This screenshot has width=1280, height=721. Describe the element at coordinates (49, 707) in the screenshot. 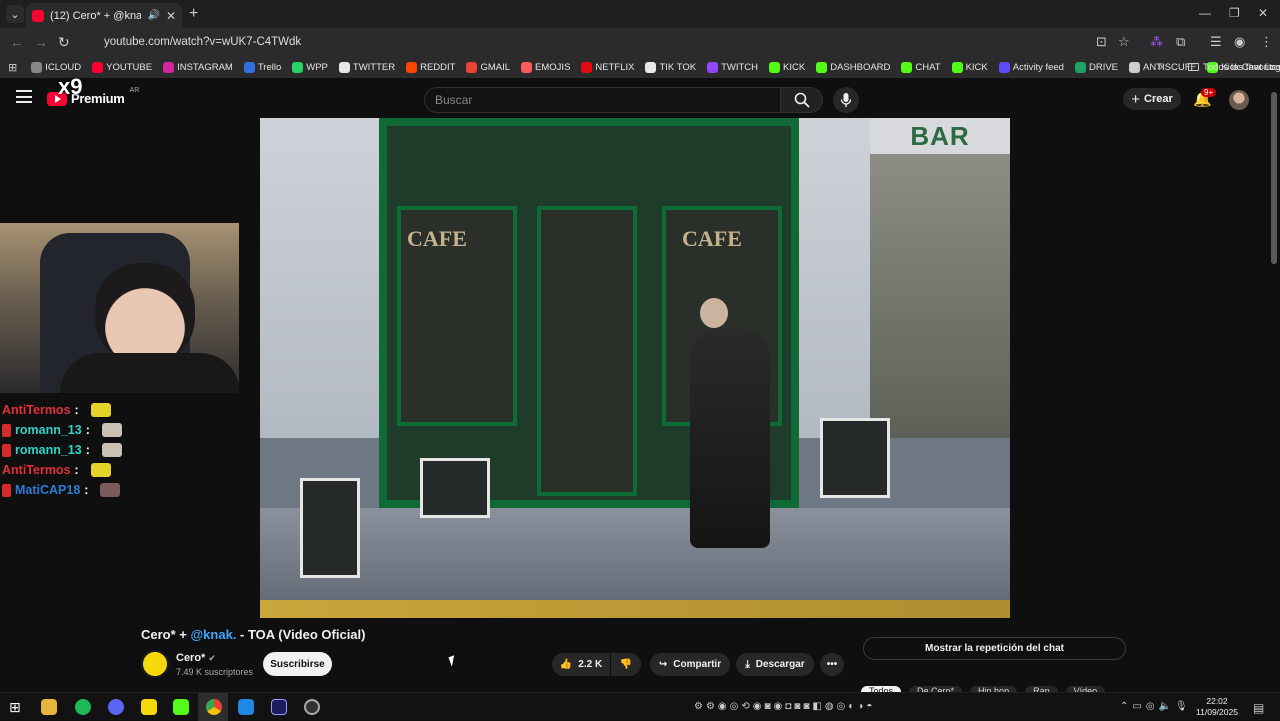

I see `file-explorer-icon` at that location.